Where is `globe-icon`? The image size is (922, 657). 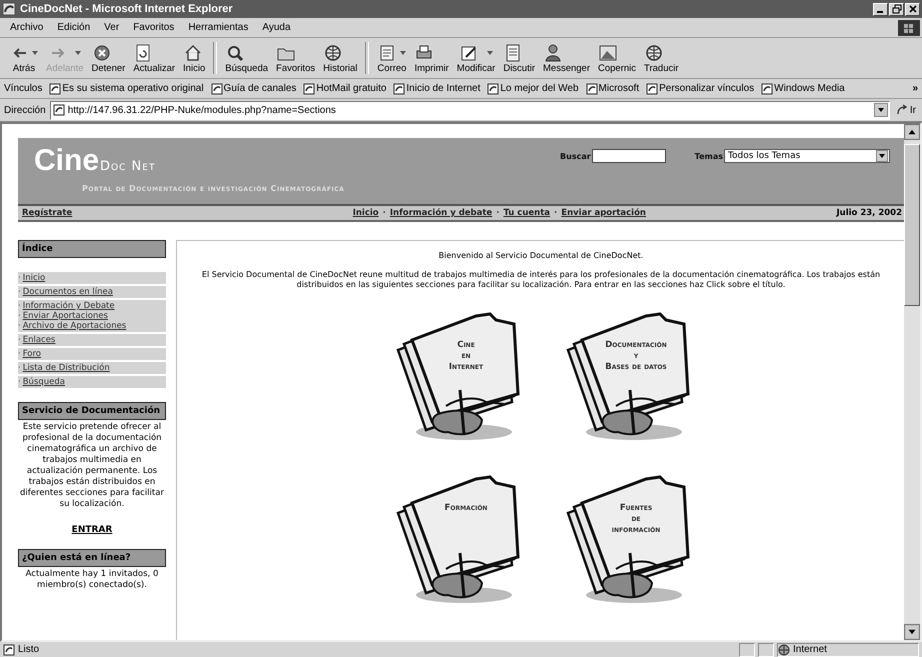 globe-icon is located at coordinates (654, 52).